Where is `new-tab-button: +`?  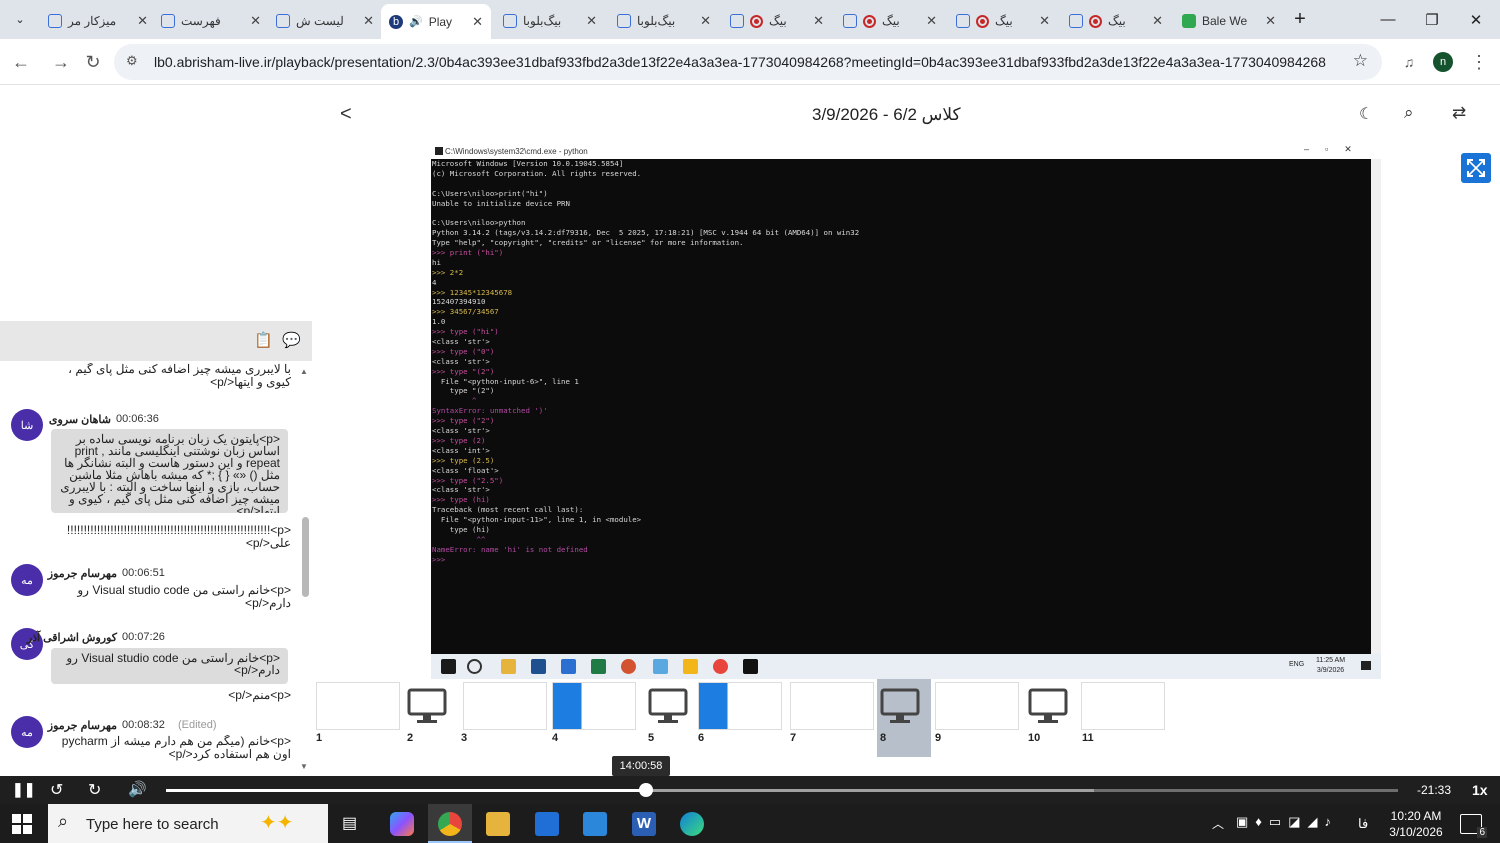 new-tab-button: + is located at coordinates (1300, 19).